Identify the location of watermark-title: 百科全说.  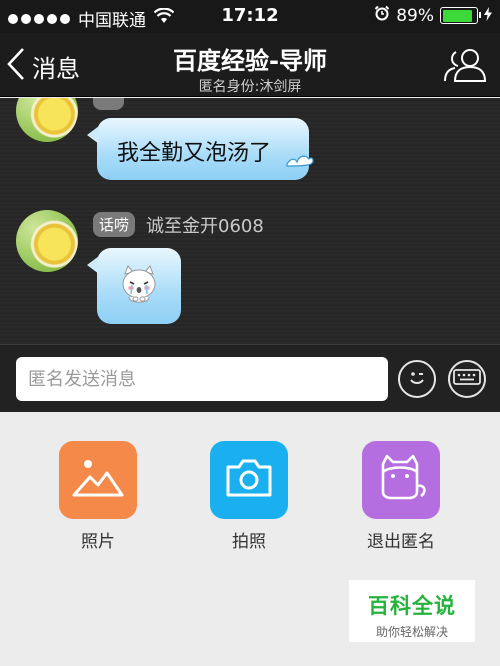
(412, 606).